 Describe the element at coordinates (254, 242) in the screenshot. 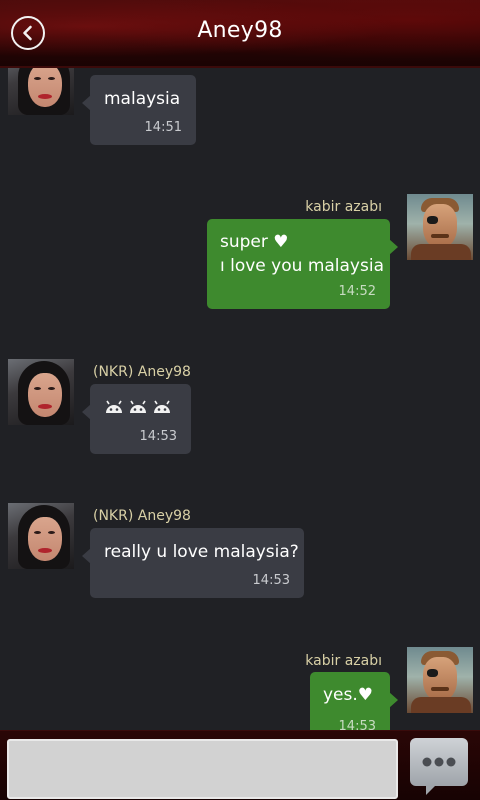

I see `message-text: super ♥` at that location.